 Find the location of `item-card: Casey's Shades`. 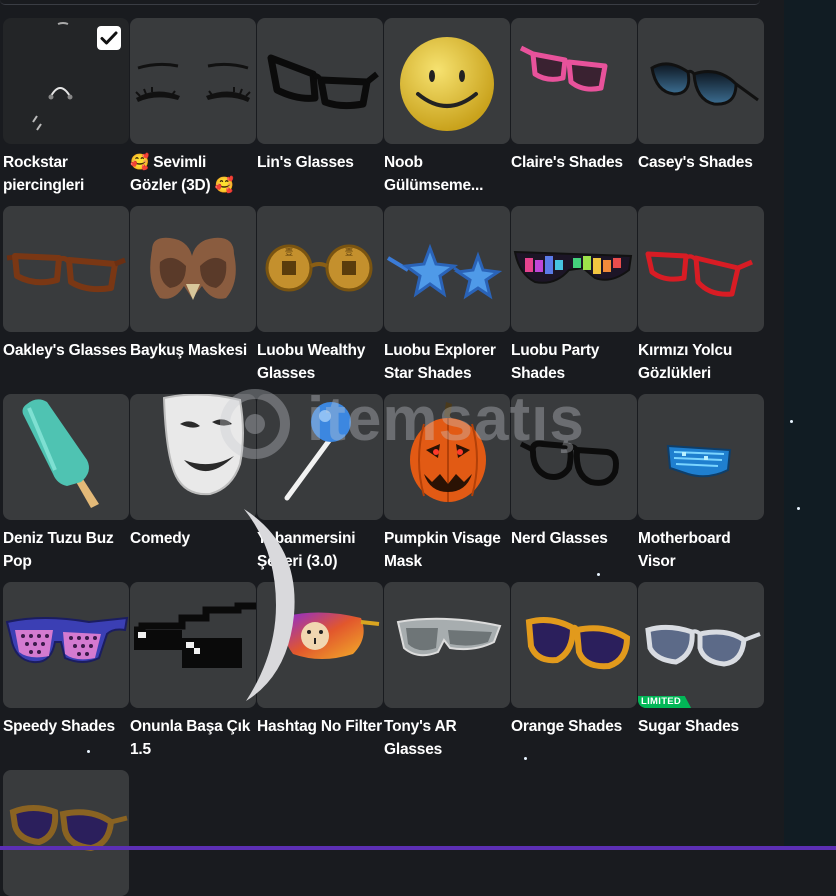

item-card: Casey's Shades is located at coordinates (701, 96).